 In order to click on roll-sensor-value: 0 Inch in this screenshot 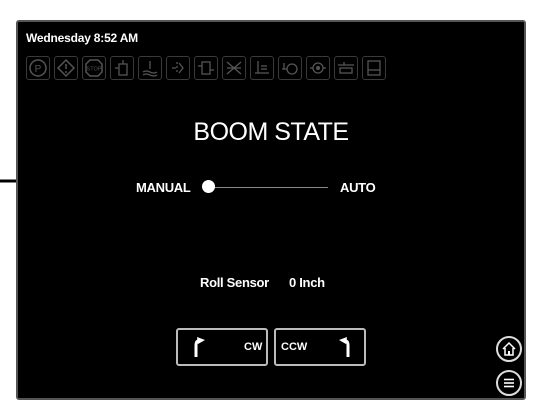, I will do `click(307, 282)`.